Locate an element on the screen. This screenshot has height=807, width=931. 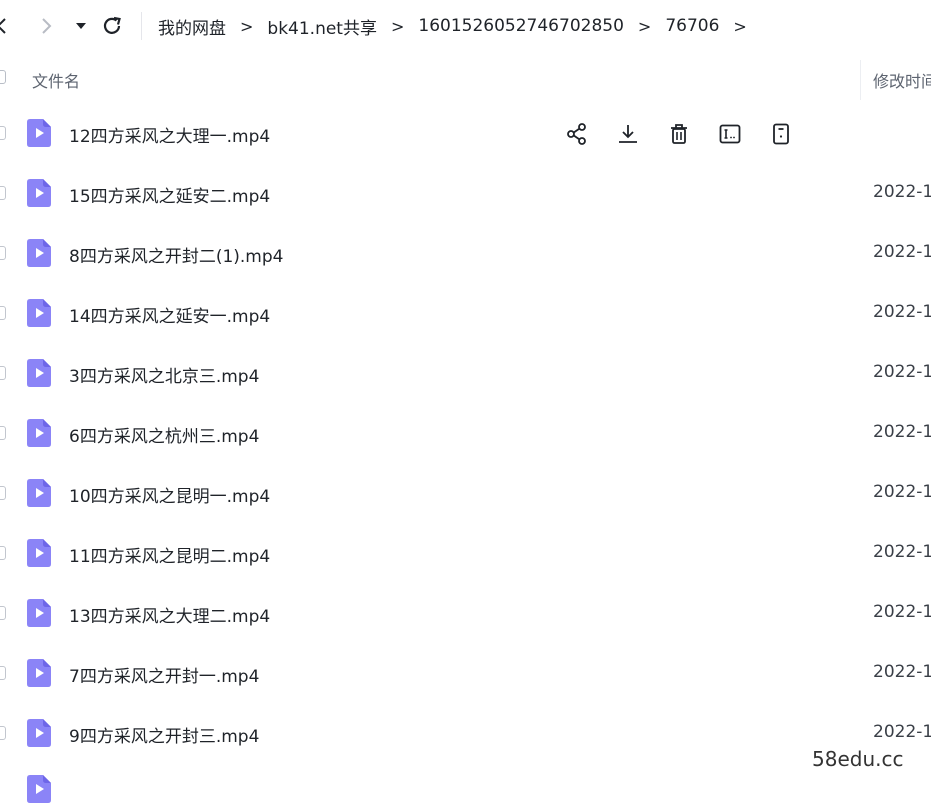
column-header-name: 文件名 is located at coordinates (56, 80).